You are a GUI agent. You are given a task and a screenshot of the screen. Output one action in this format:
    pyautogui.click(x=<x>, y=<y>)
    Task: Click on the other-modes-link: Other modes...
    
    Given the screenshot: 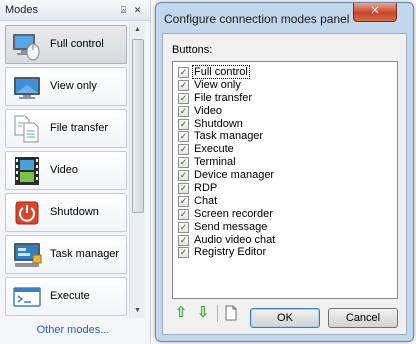 What is the action you would take?
    pyautogui.click(x=73, y=330)
    